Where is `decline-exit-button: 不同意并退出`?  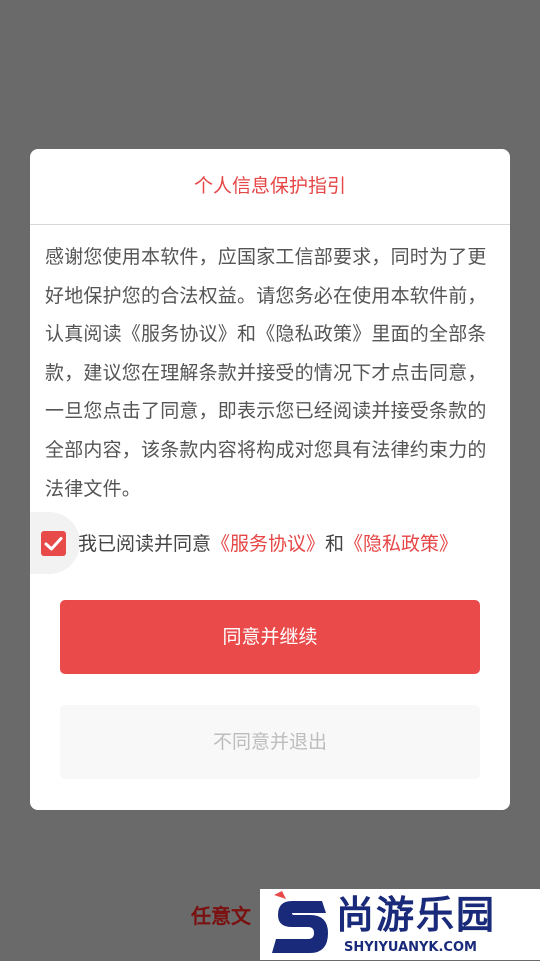
decline-exit-button: 不同意并退出 is located at coordinates (270, 742).